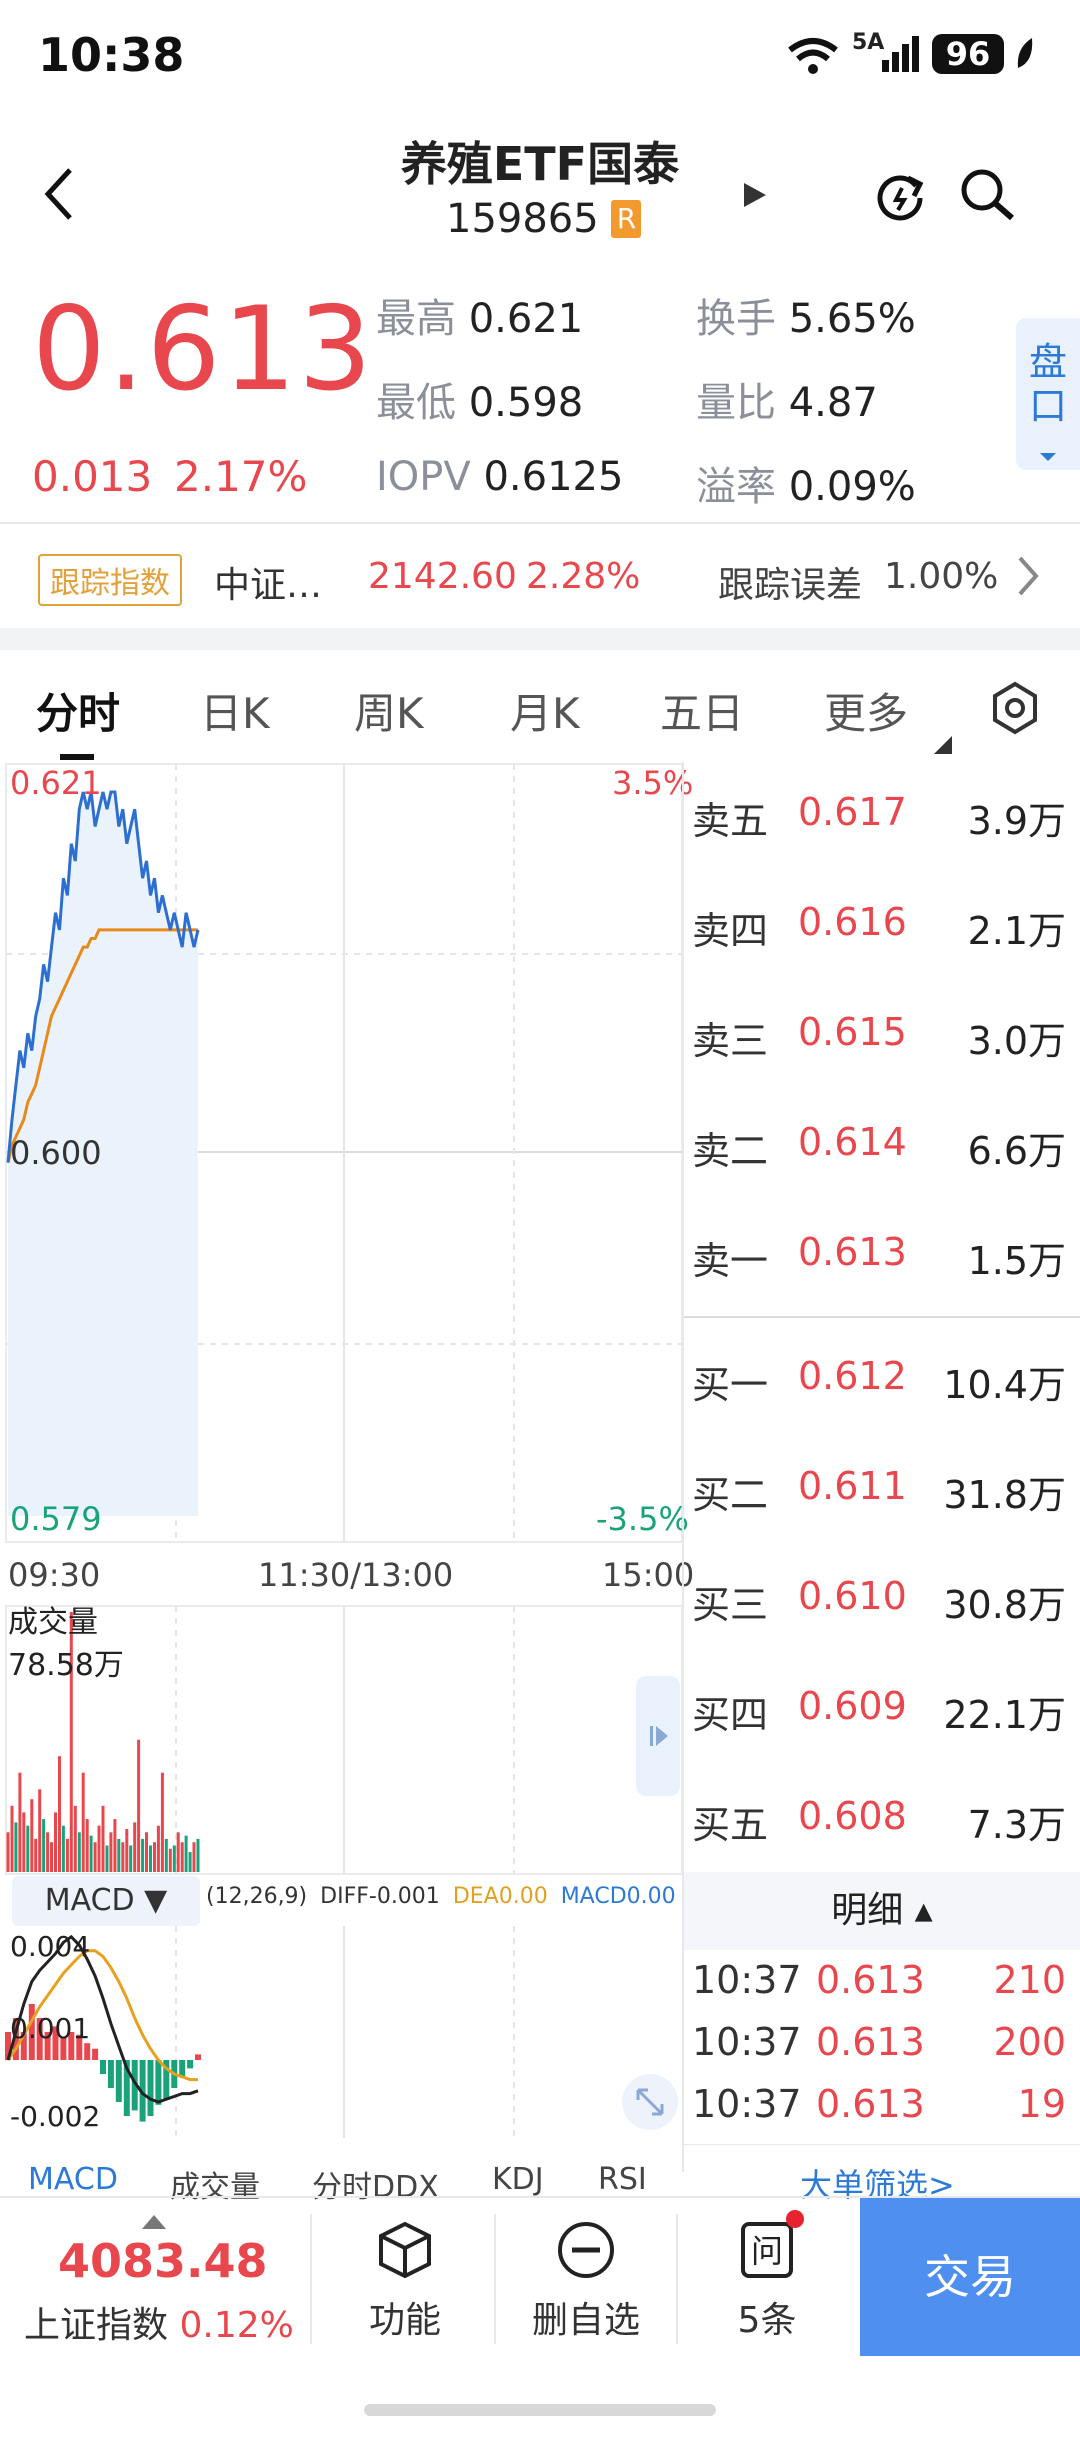 This screenshot has height=2444, width=1080. What do you see at coordinates (1004, 1385) in the screenshot?
I see `bid-volume: 10.4万` at bounding box center [1004, 1385].